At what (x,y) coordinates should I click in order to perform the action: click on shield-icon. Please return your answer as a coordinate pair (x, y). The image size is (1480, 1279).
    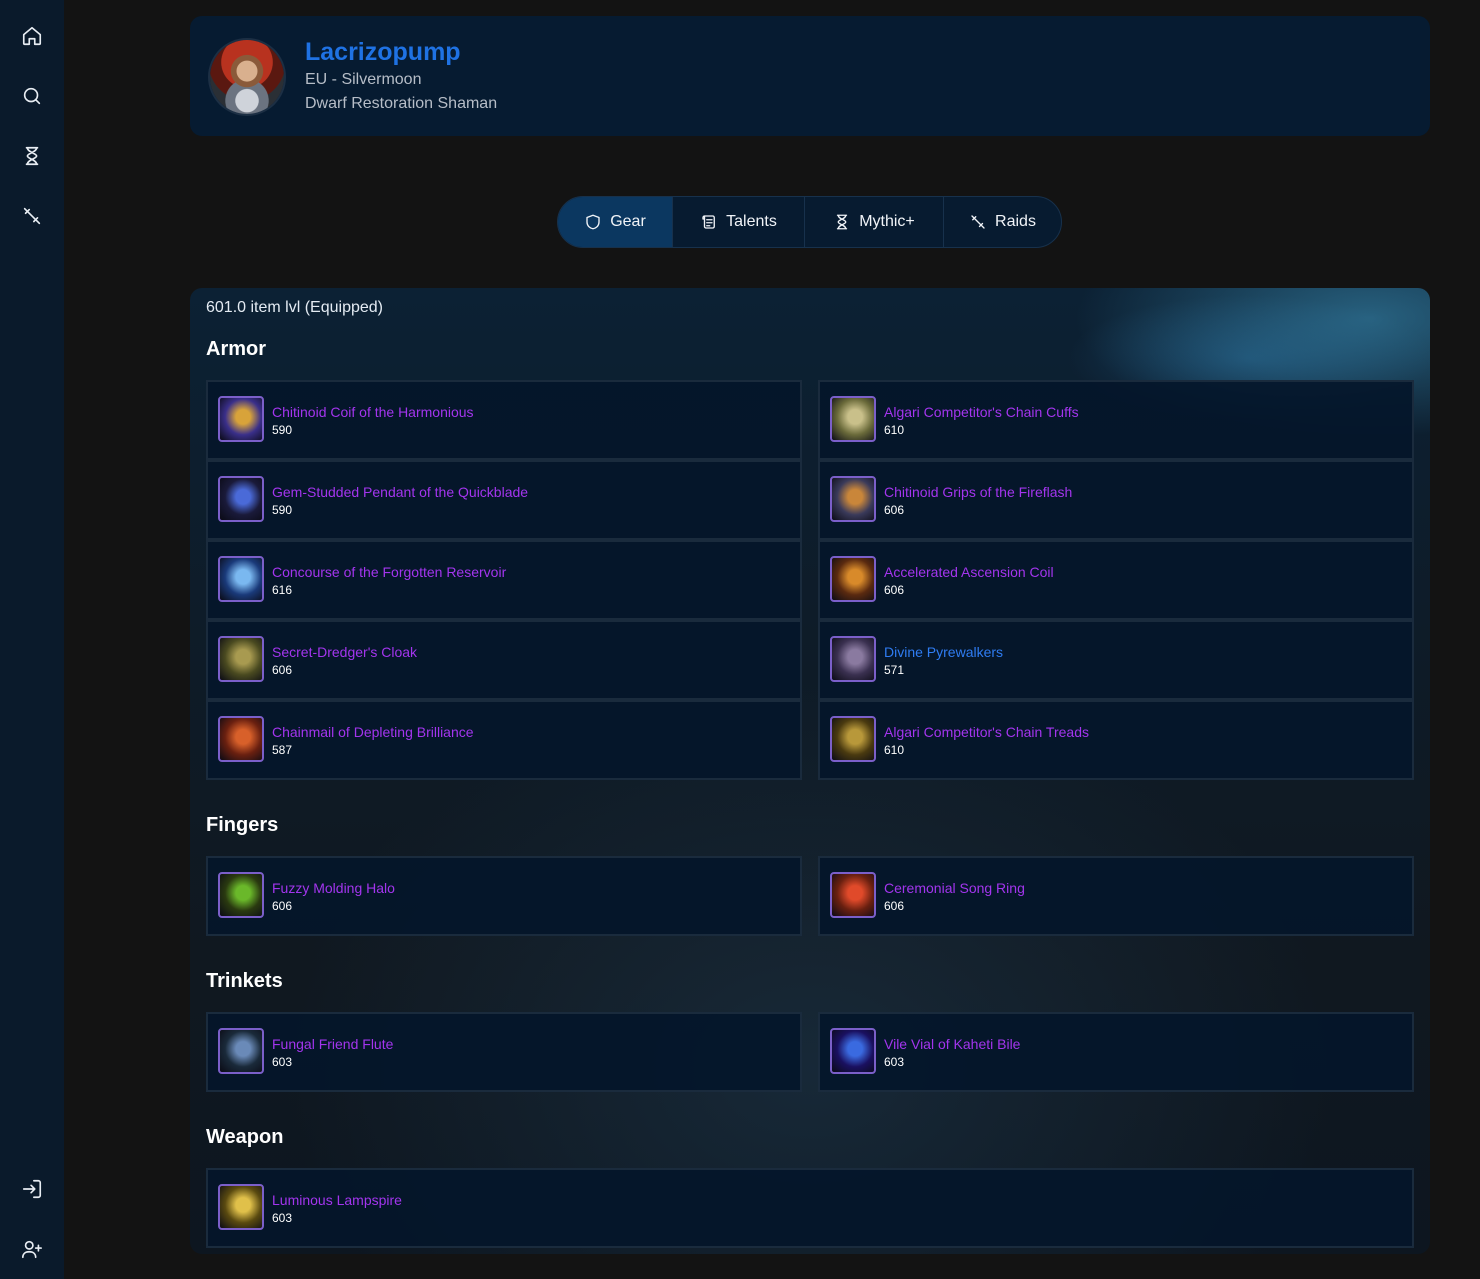
    Looking at the image, I should click on (593, 222).